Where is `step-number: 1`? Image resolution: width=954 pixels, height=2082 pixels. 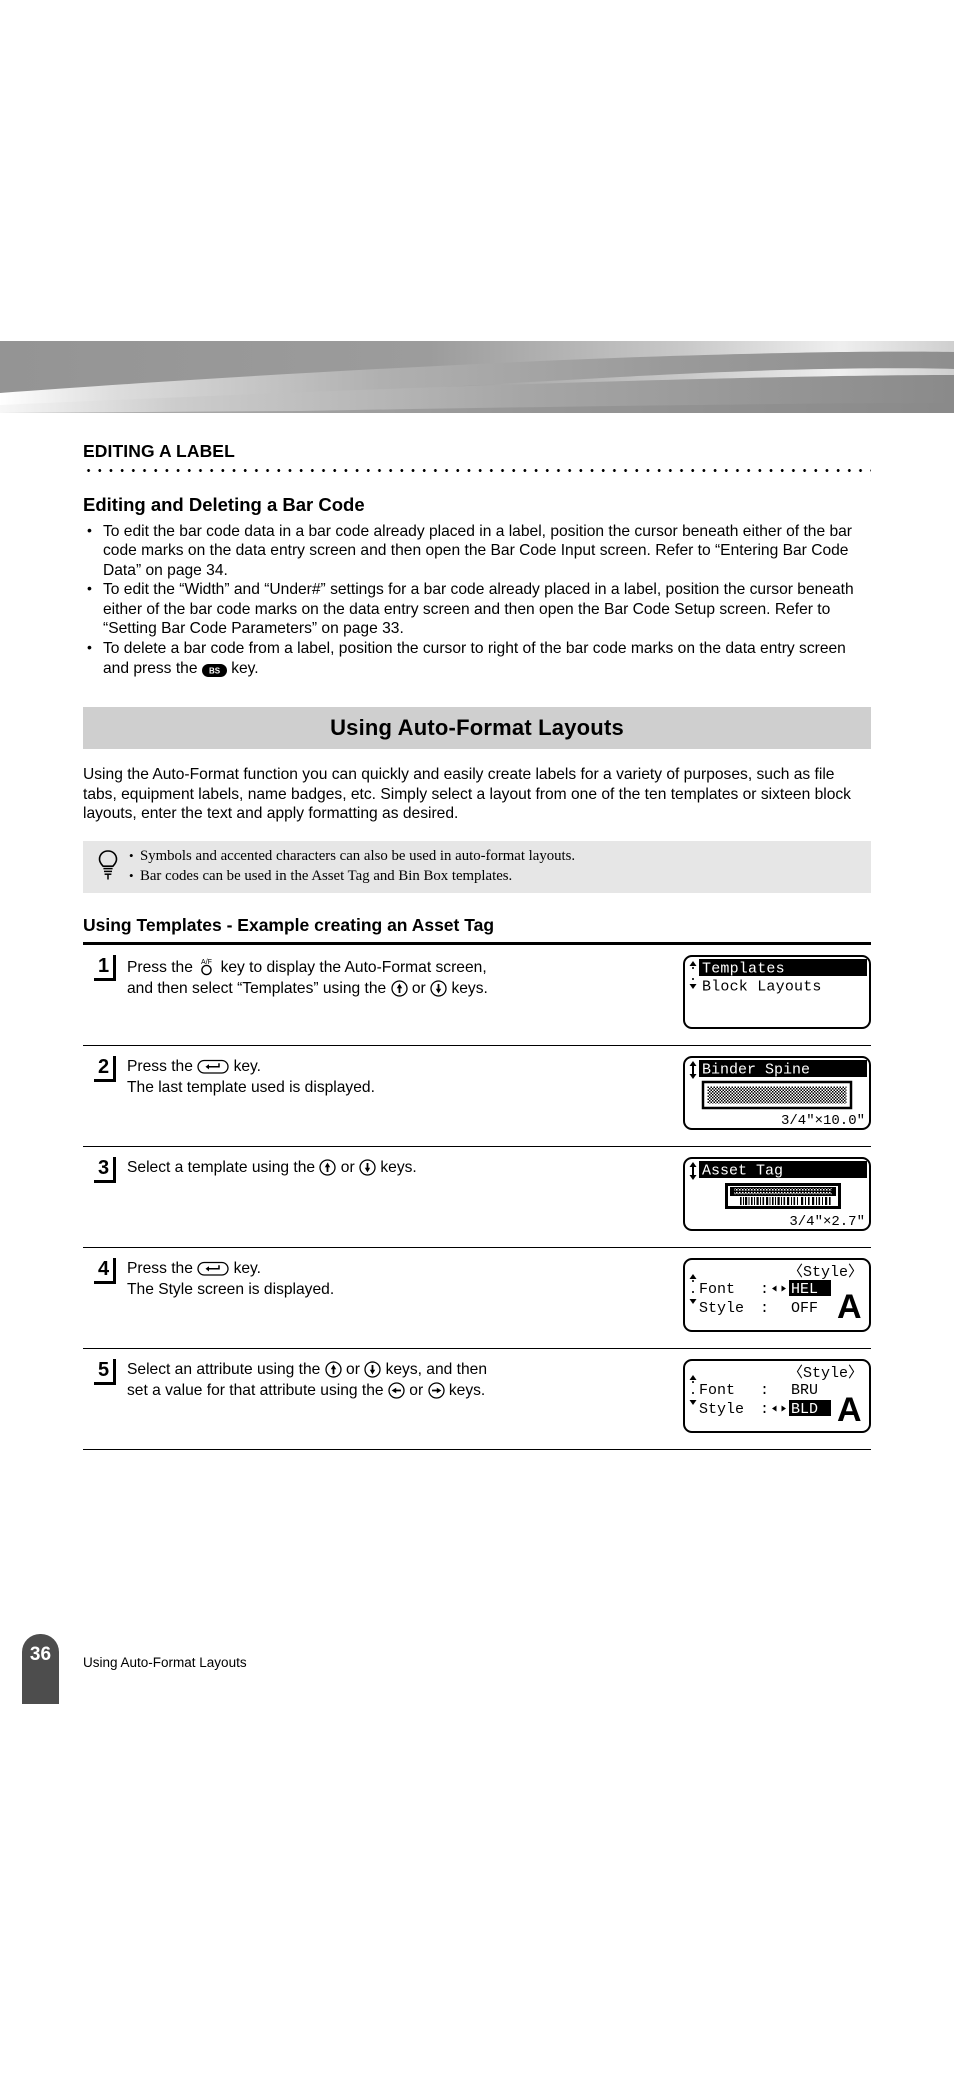 step-number: 1 is located at coordinates (105, 968).